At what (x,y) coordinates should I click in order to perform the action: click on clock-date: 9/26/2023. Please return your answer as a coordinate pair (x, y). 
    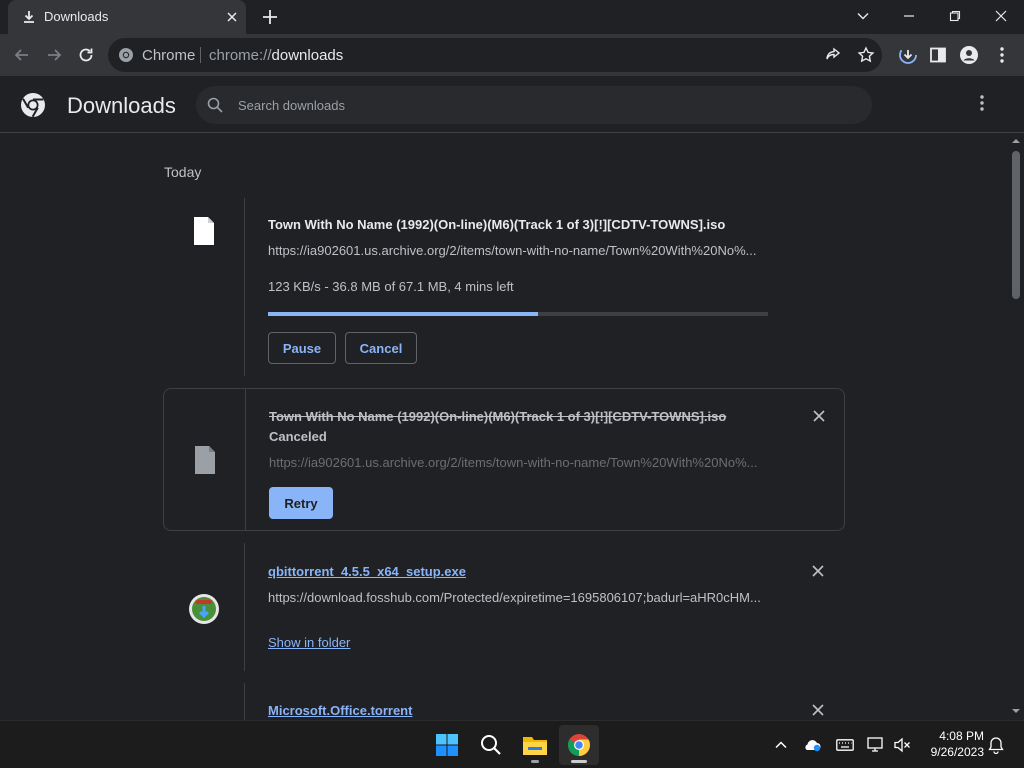
    Looking at the image, I should click on (957, 752).